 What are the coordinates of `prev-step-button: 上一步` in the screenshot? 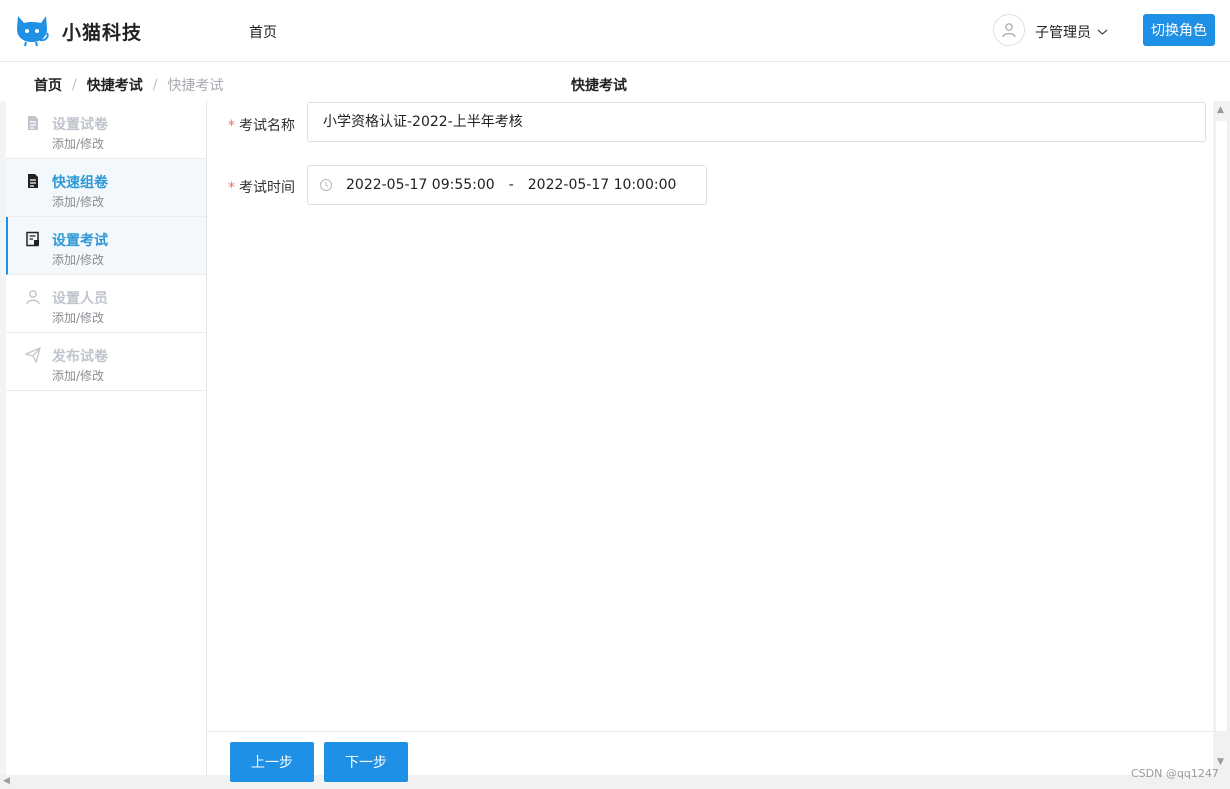 It's located at (272, 762).